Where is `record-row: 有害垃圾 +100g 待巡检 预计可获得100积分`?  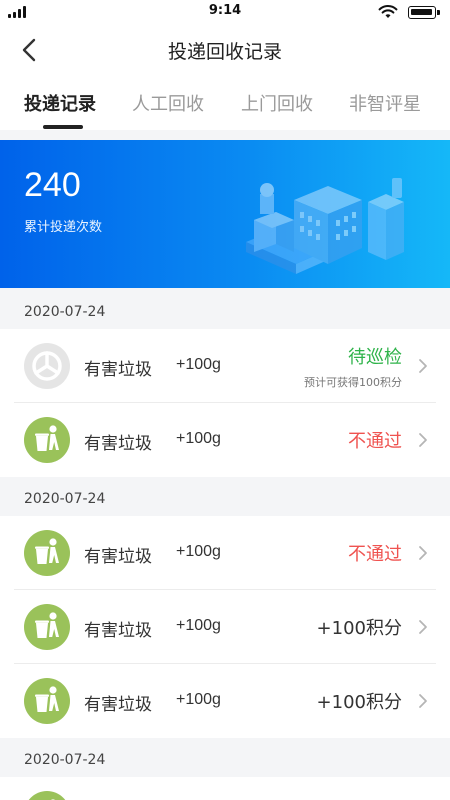 record-row: 有害垃圾 +100g 待巡检 预计可获得100积分 is located at coordinates (225, 366).